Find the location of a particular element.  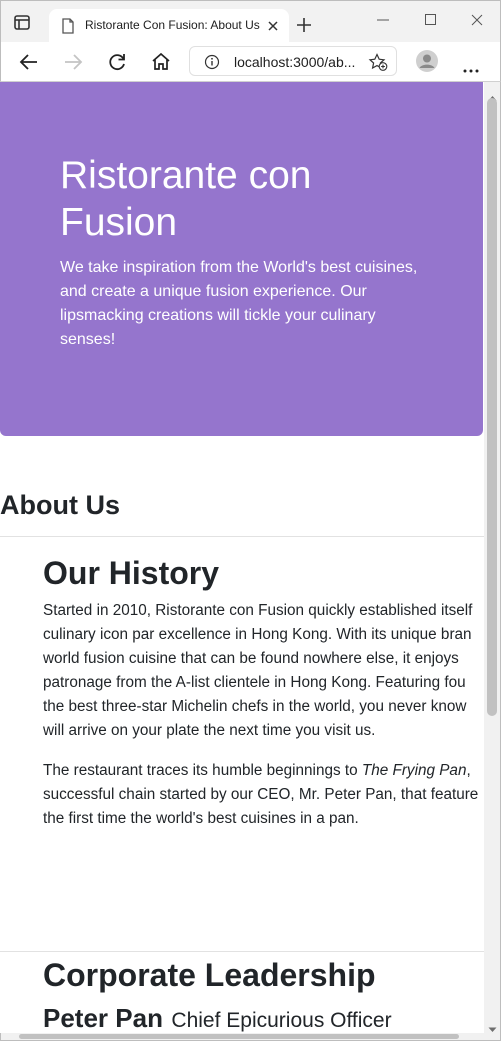

history-heading: Our History is located at coordinates (131, 573).